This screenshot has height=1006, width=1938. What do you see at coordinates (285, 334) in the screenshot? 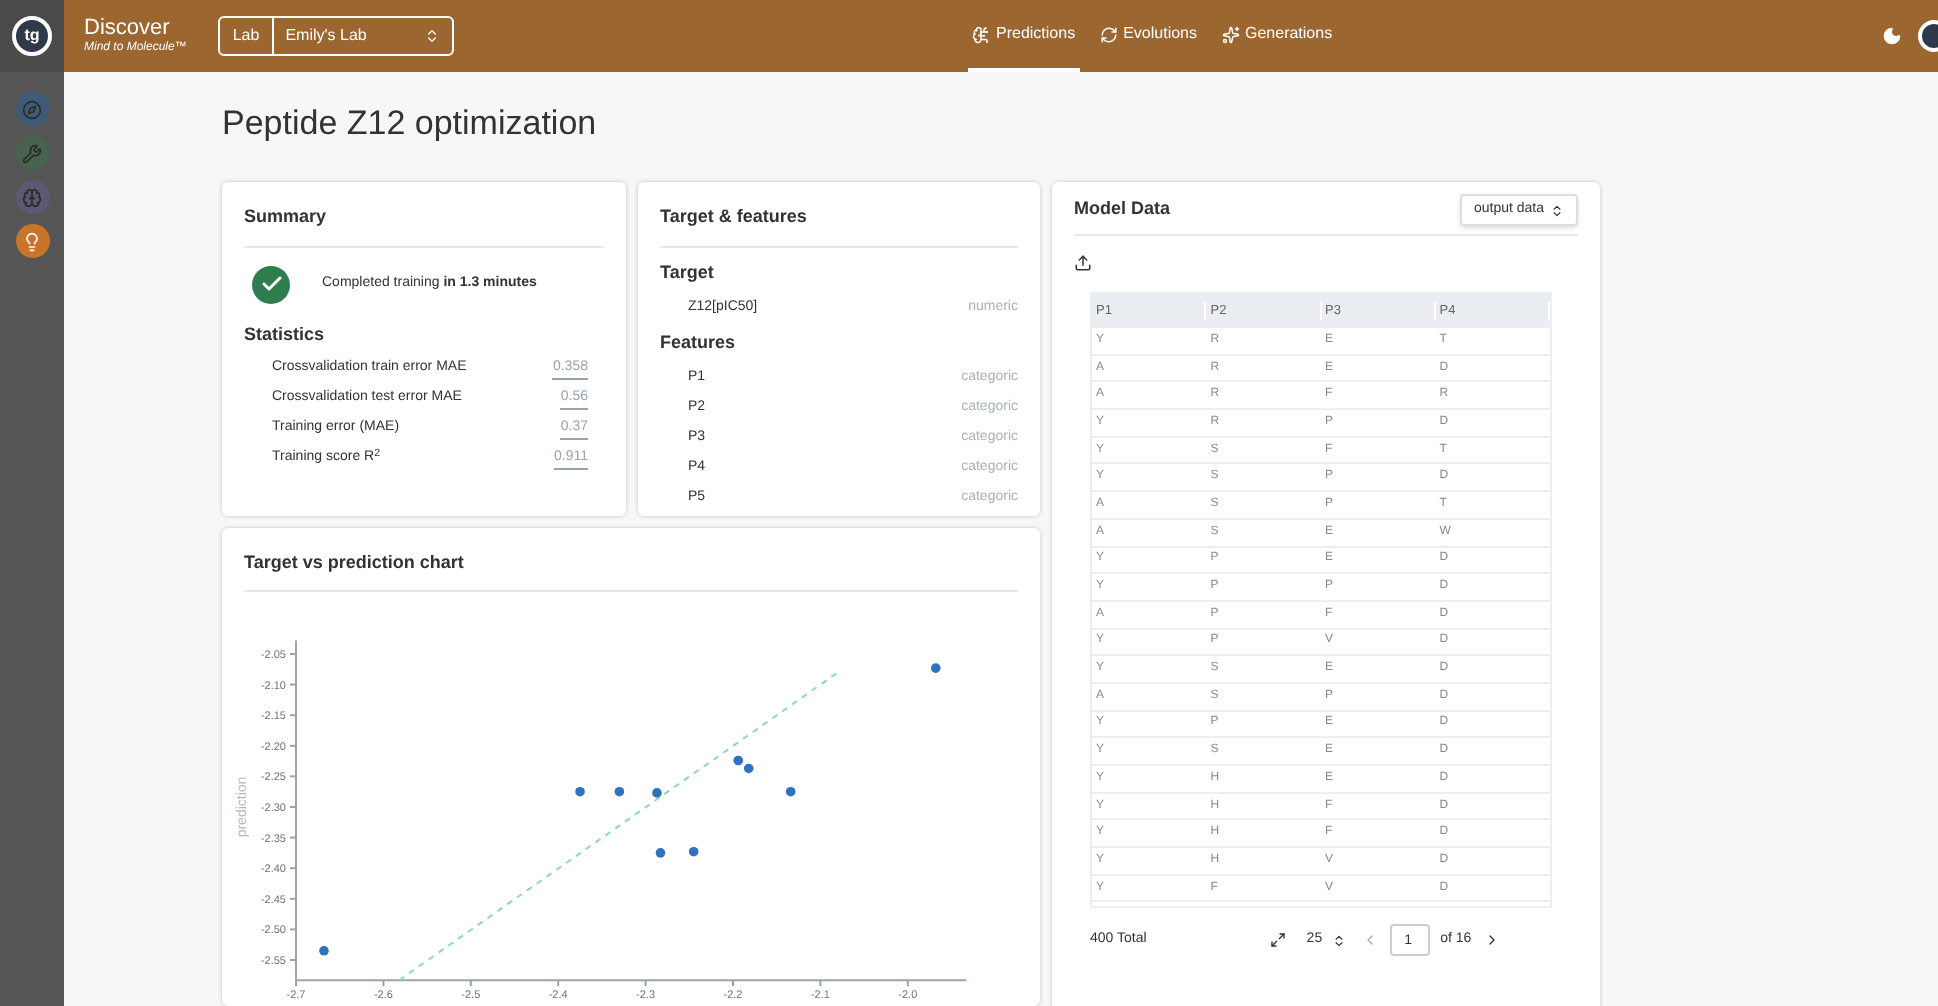
I see `section-title: Statistics` at bounding box center [285, 334].